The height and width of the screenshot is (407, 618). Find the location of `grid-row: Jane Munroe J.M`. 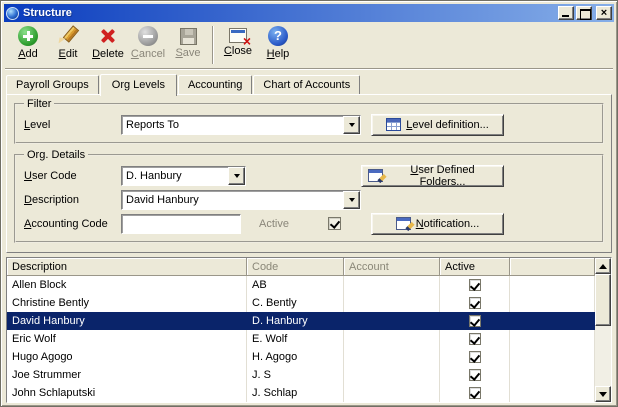

grid-row: Jane Munroe J.M is located at coordinates (301, 402).